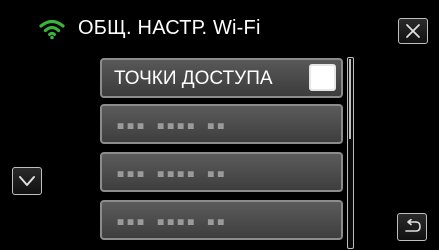 Image resolution: width=439 pixels, height=250 pixels. I want to click on scrollbar, so click(350, 153).